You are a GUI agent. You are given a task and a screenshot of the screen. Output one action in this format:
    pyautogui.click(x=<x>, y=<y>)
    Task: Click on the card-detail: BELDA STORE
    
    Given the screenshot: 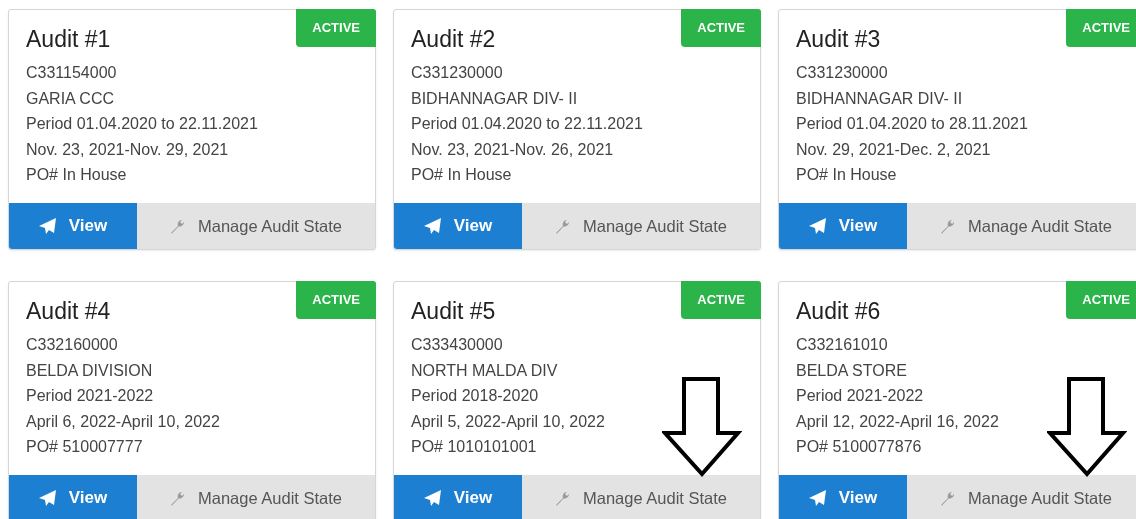 What is the action you would take?
    pyautogui.click(x=852, y=370)
    